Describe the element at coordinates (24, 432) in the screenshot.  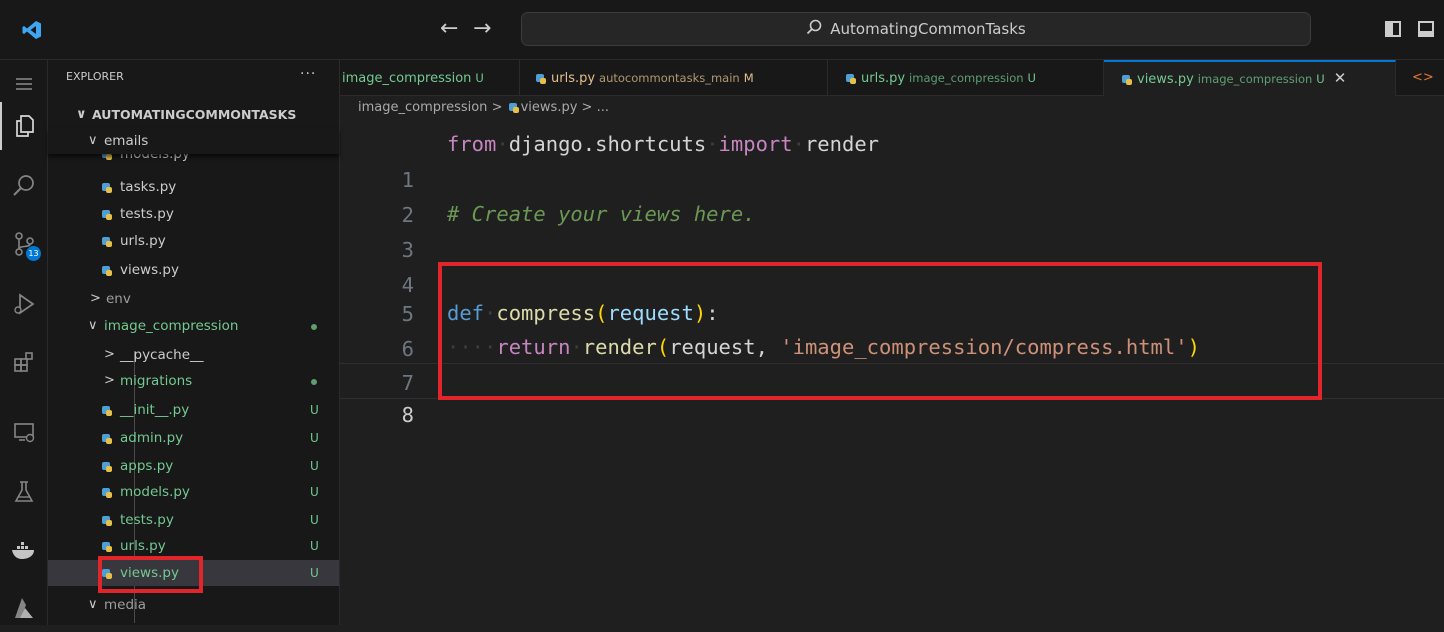
I see `remote-explorer-icon` at that location.